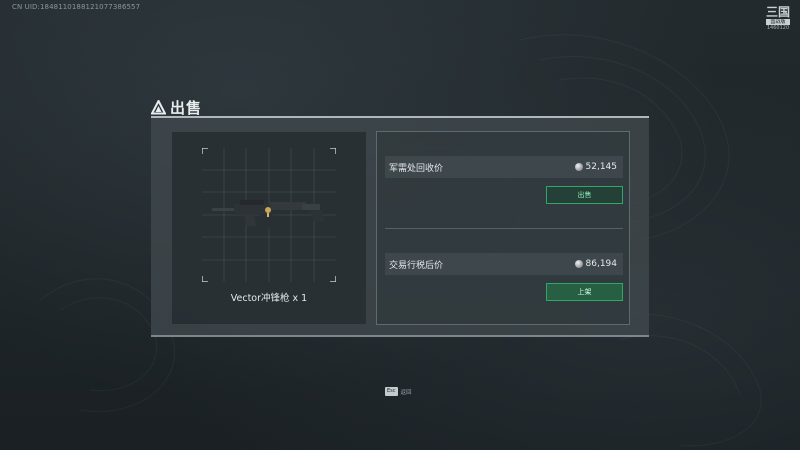 This screenshot has width=800, height=450. I want to click on recycle-price-label: 军需处回收价, so click(416, 169).